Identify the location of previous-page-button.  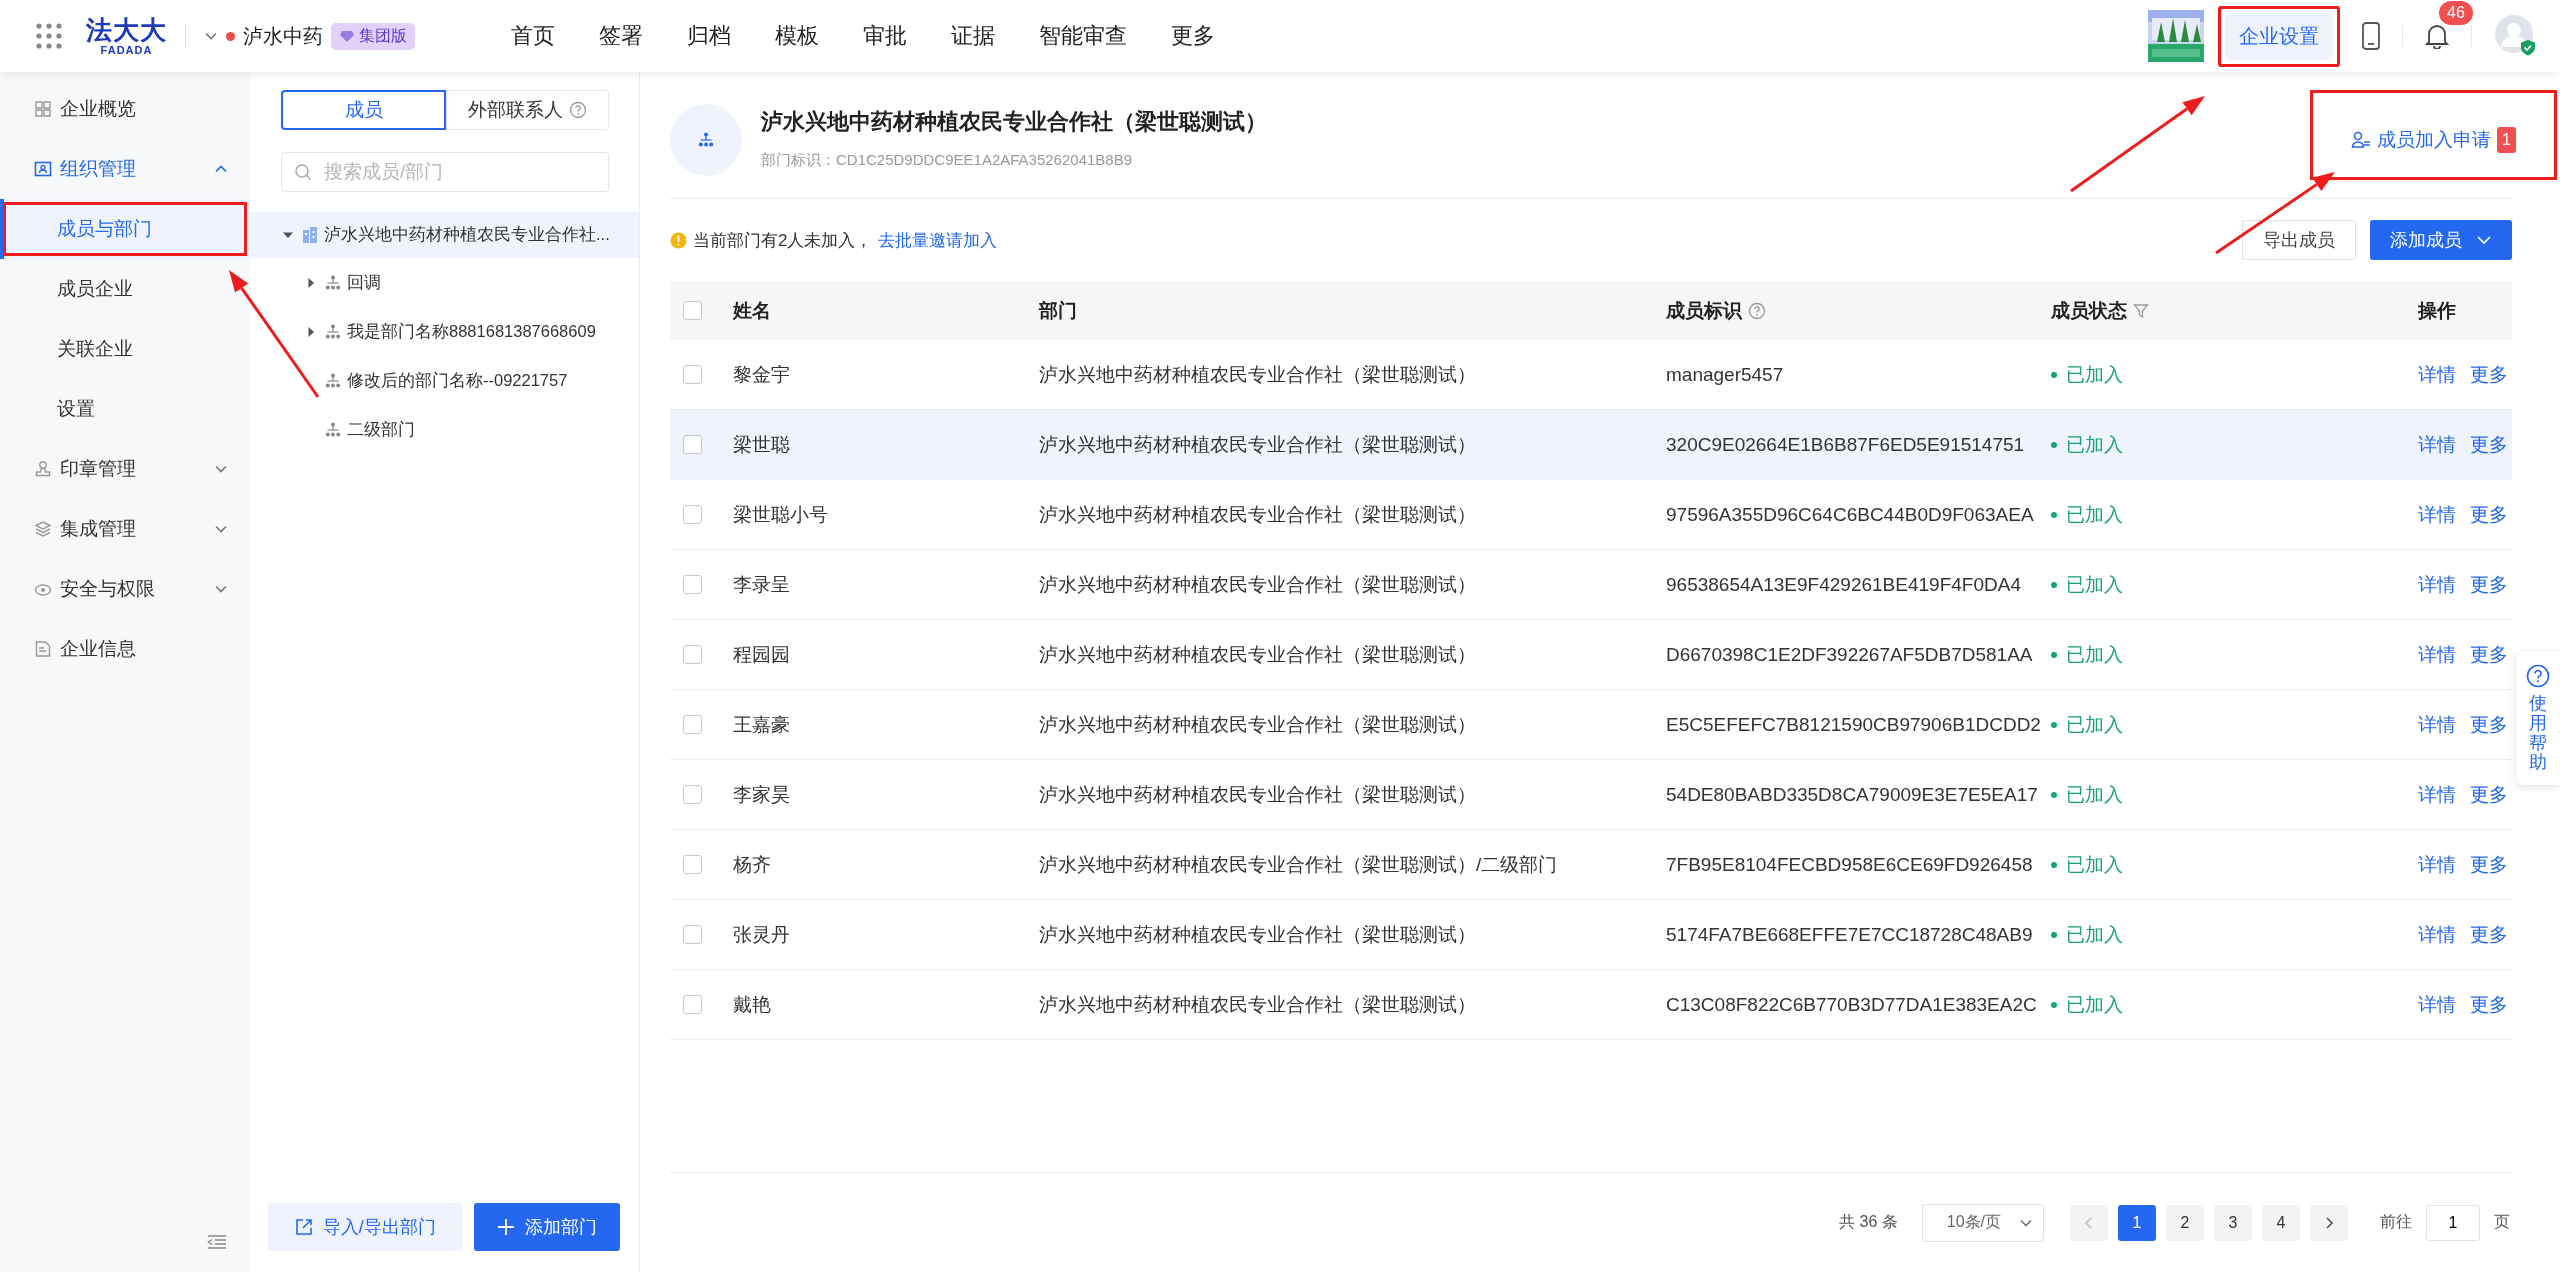
(2089, 1222).